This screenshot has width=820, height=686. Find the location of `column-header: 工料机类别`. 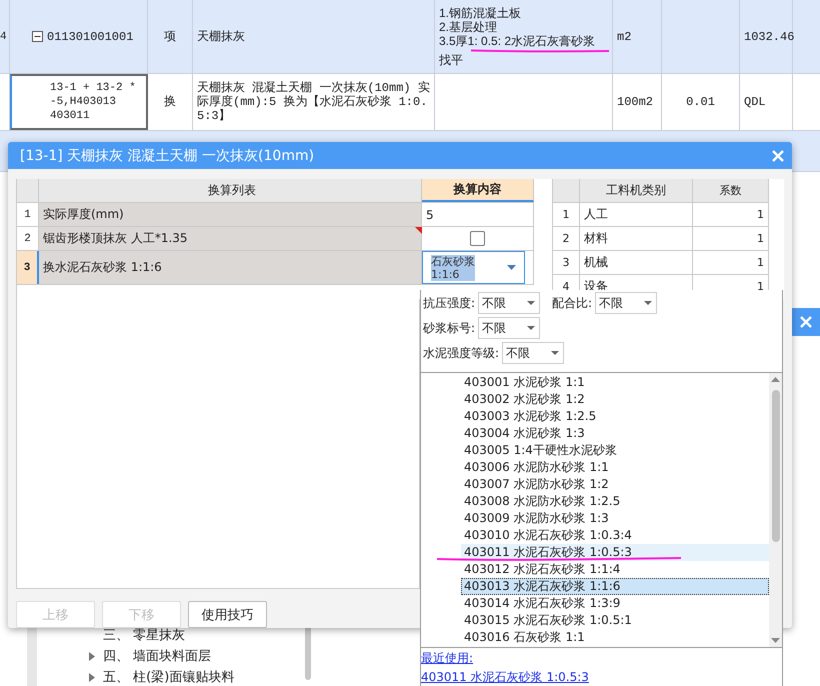

column-header: 工料机类别 is located at coordinates (636, 190).